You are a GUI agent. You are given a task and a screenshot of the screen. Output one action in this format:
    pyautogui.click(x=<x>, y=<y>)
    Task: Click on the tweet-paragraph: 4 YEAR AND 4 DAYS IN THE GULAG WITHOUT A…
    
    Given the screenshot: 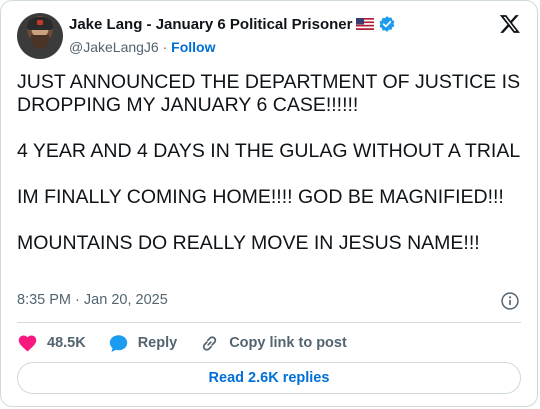 What is the action you would take?
    pyautogui.click(x=269, y=151)
    